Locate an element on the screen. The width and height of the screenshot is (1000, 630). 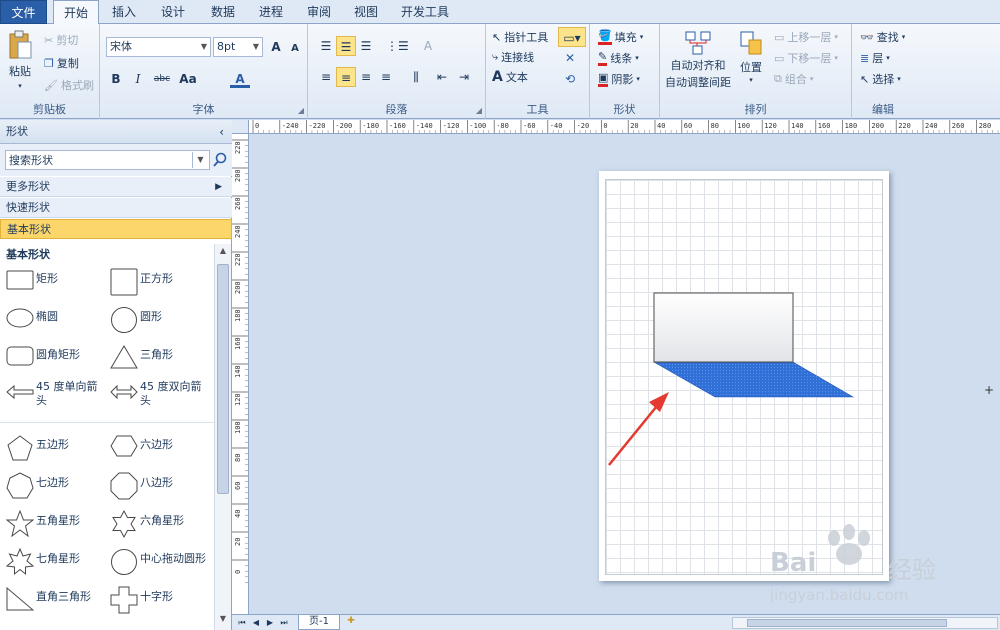
change-case-button: Aa is located at coordinates (188, 79).